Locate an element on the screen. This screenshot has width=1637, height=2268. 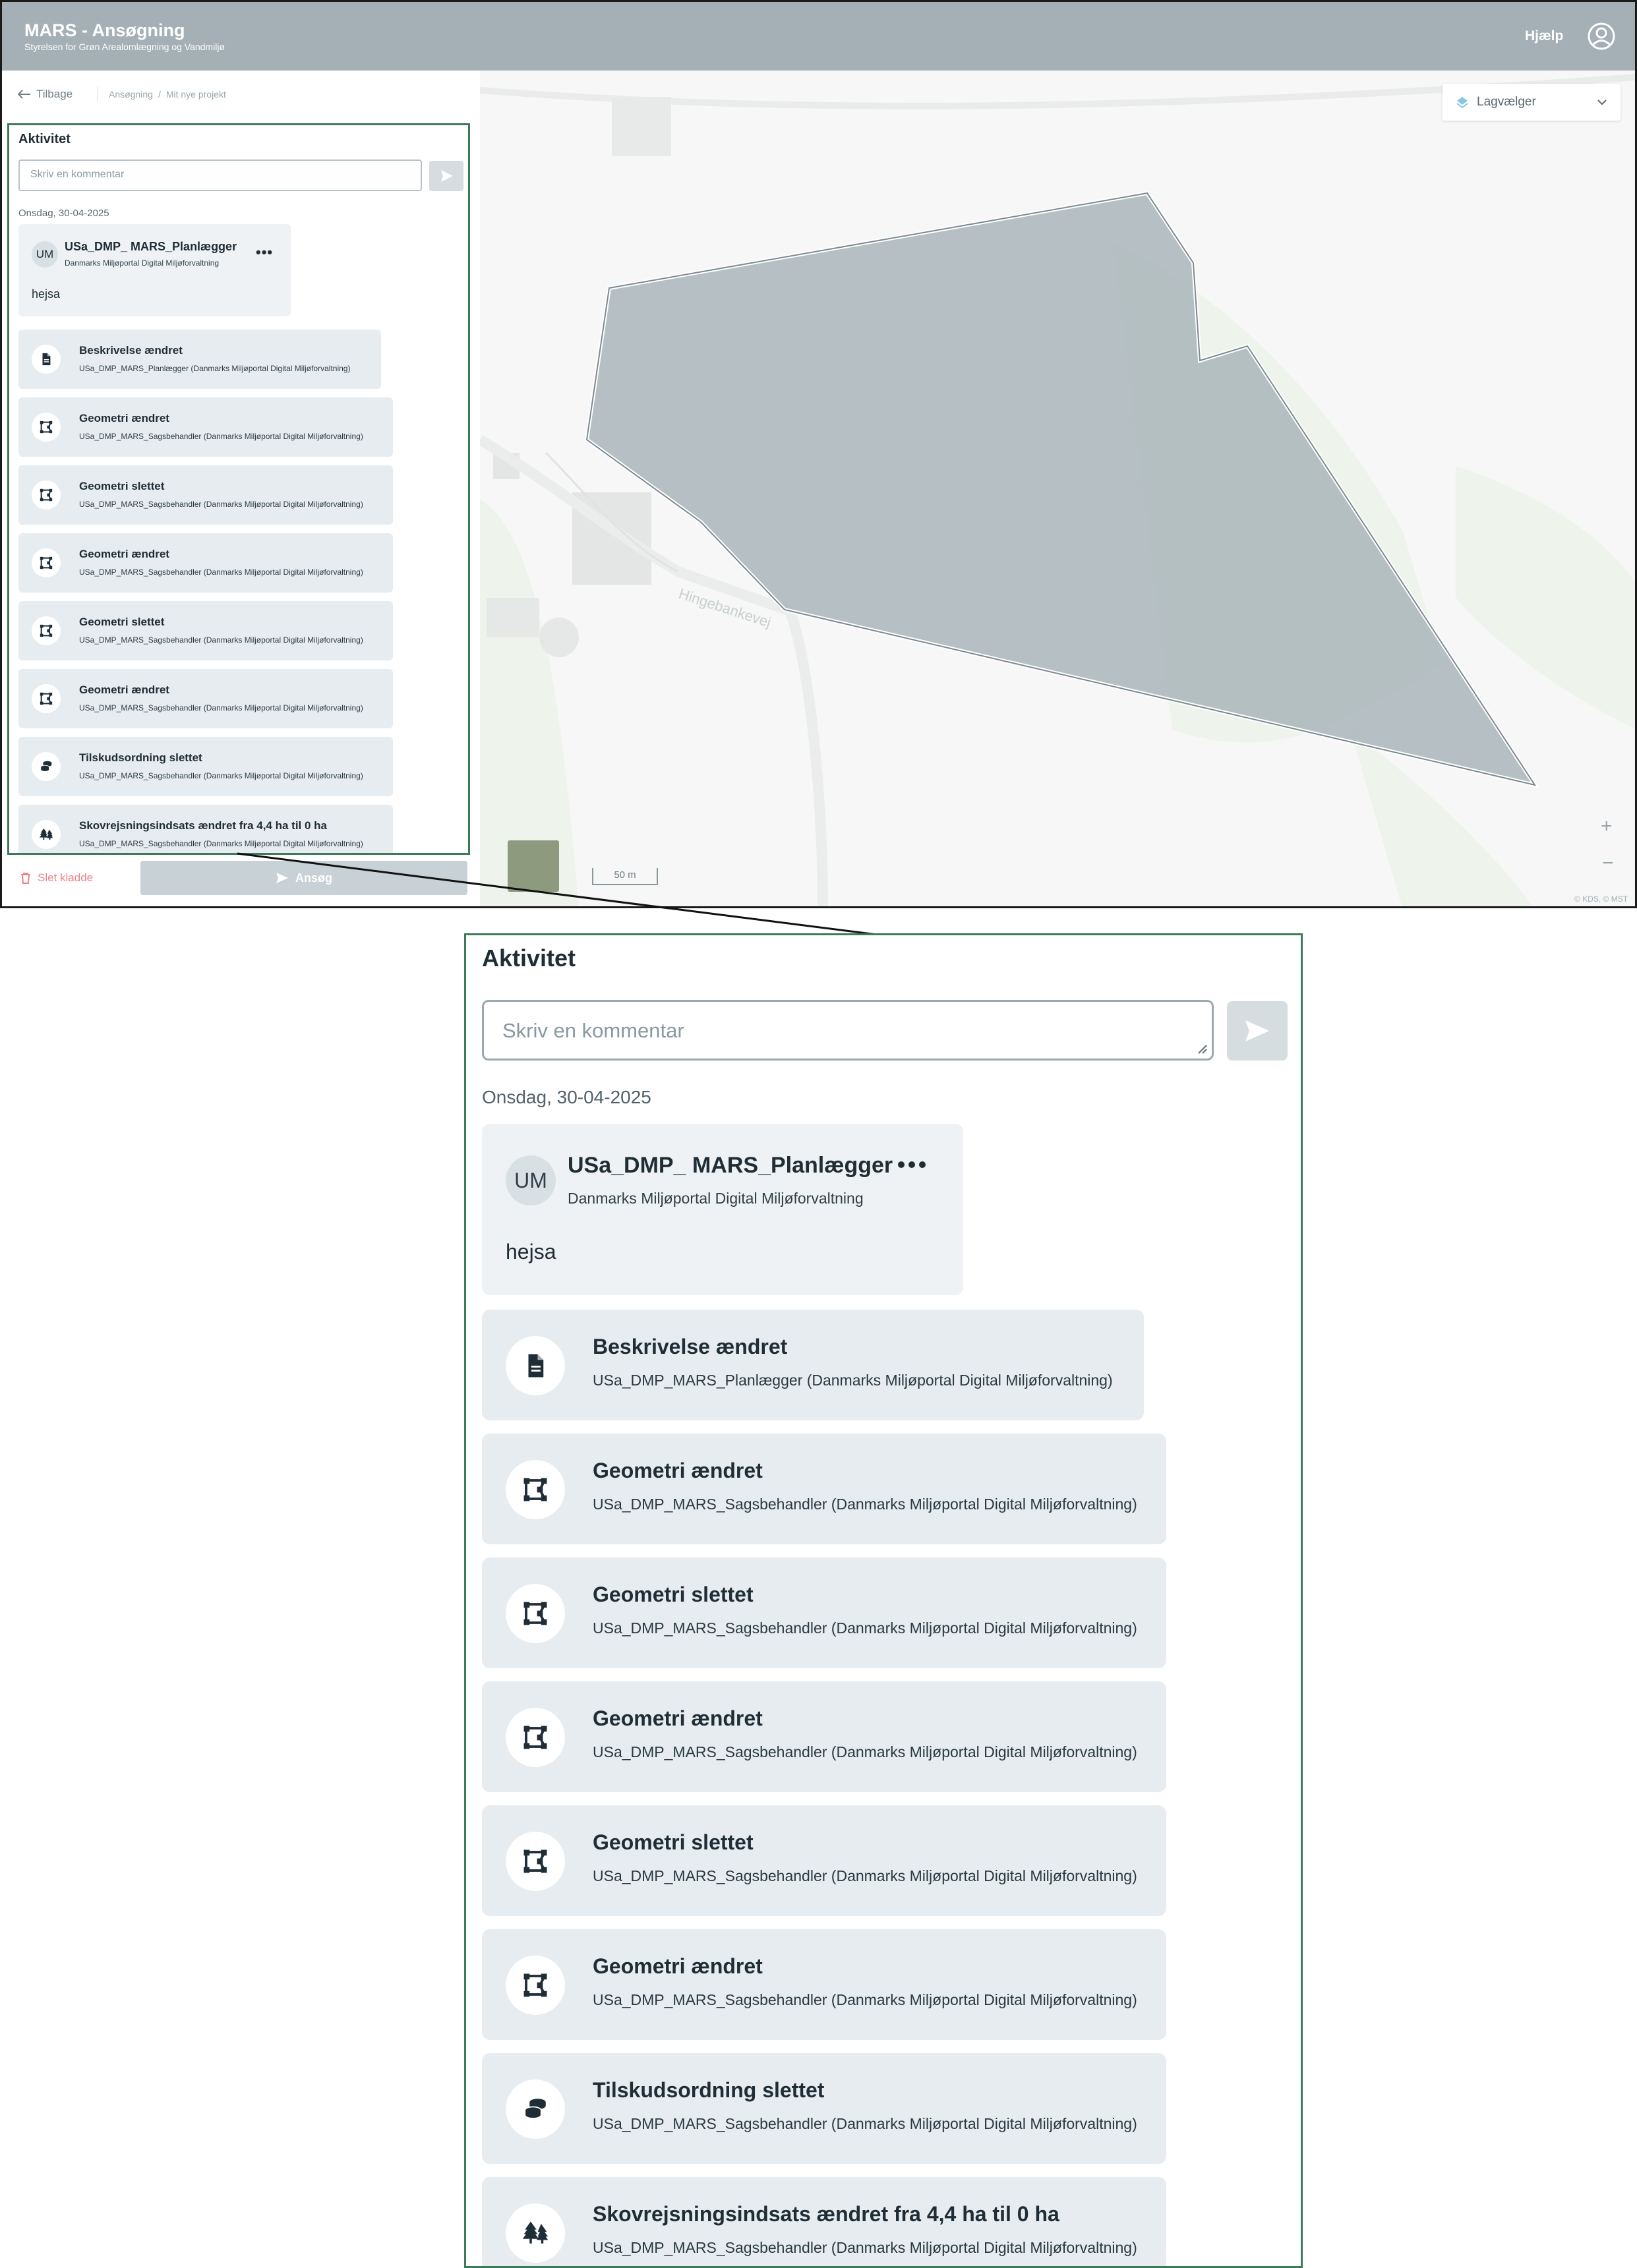
event-title: Tilskudsordning slettet is located at coordinates (140, 757).